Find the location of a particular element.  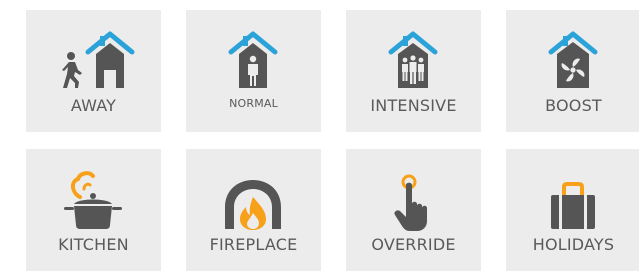

fan-house-icon is located at coordinates (572, 55).